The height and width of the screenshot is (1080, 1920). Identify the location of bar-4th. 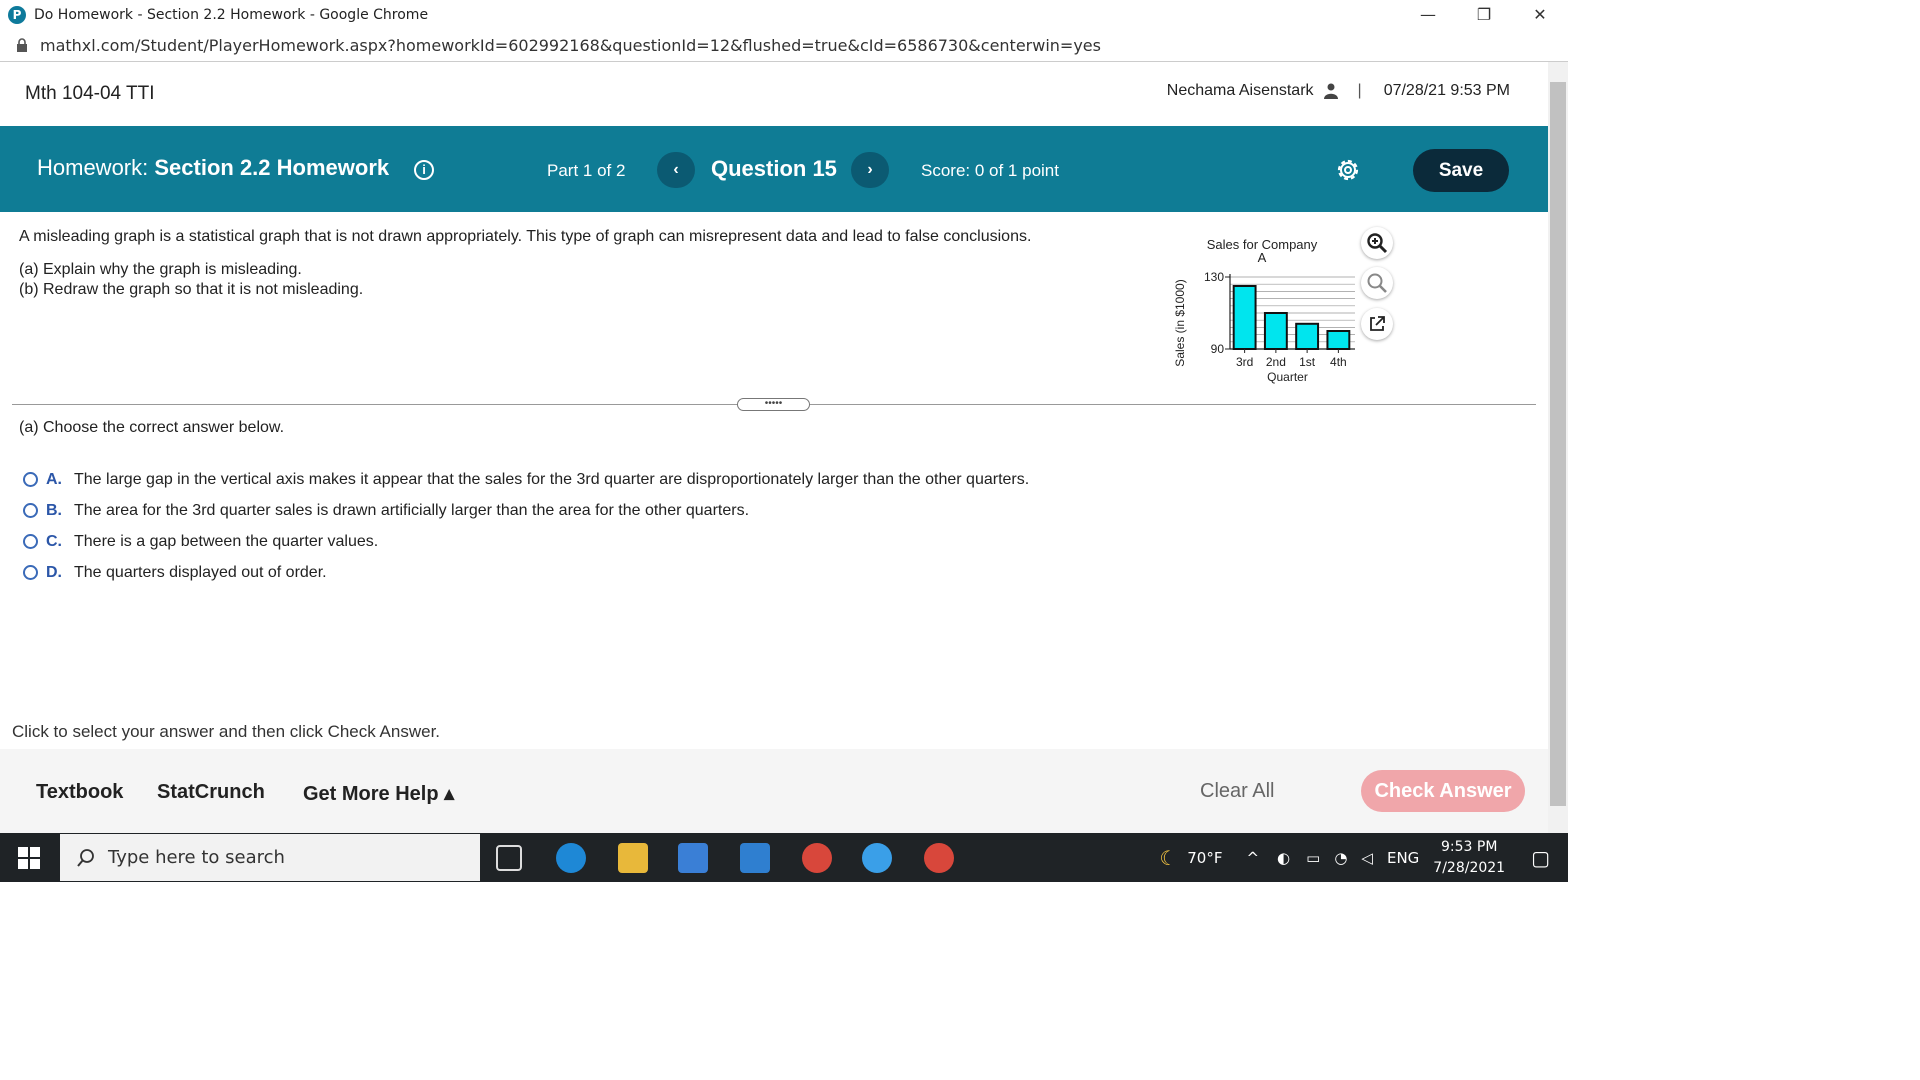
(1338, 340).